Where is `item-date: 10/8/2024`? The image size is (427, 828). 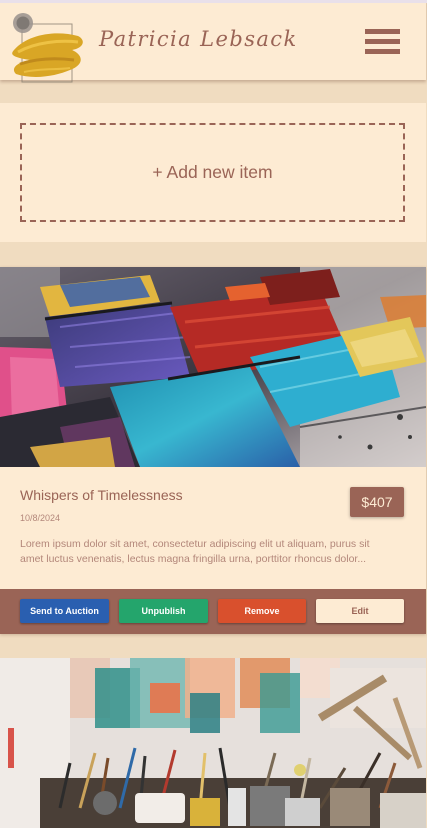 item-date: 10/8/2024 is located at coordinates (40, 518).